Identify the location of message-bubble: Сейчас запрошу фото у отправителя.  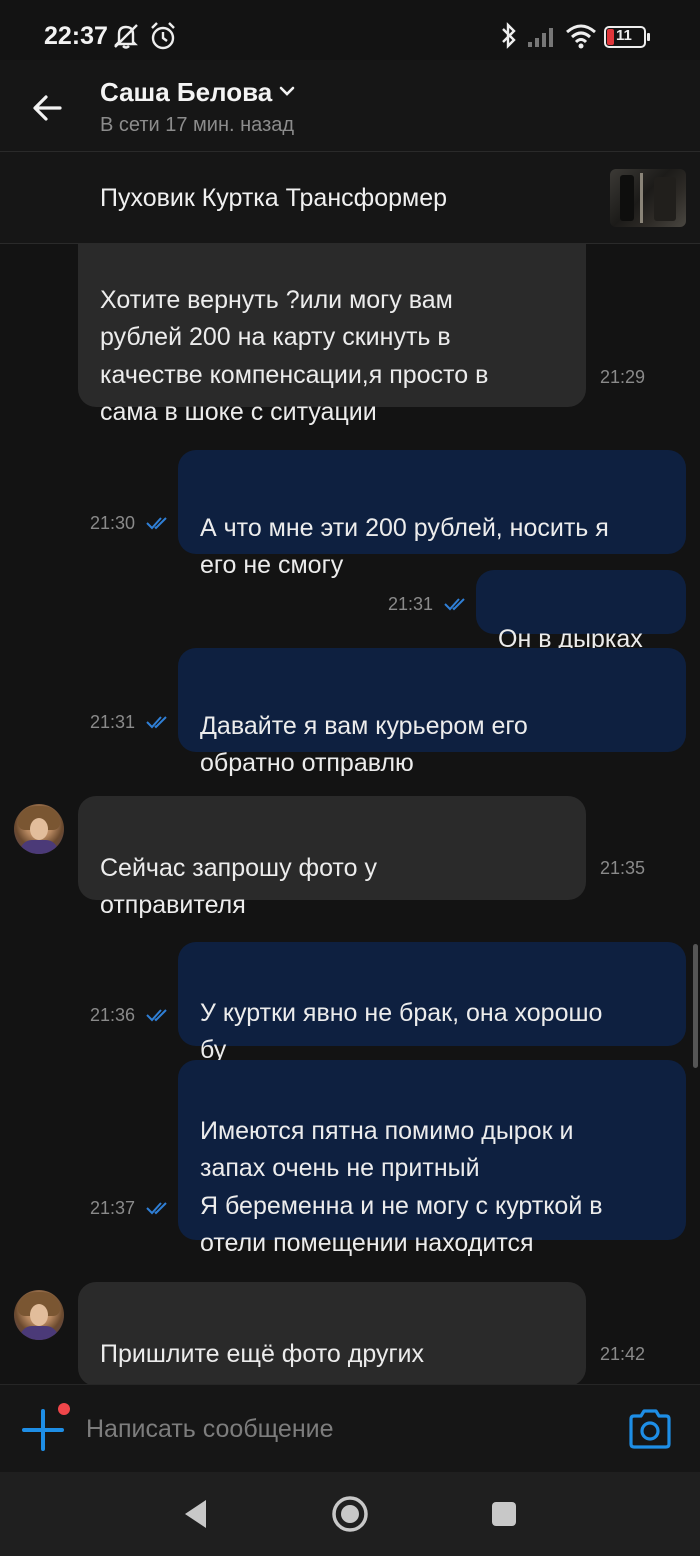
(332, 857).